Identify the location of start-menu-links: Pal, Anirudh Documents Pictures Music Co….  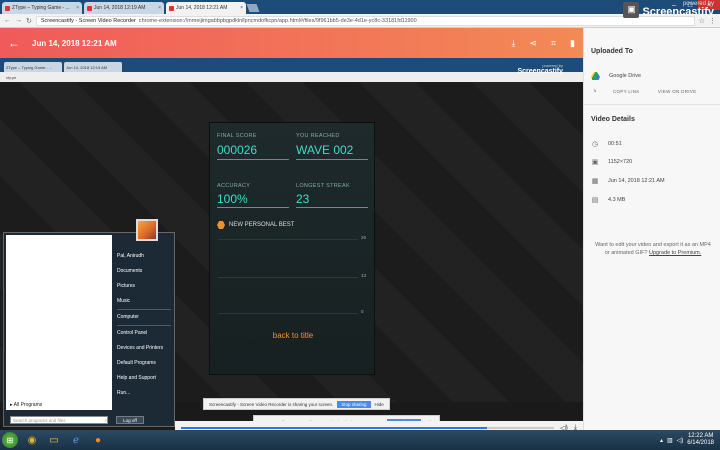
(144, 314).